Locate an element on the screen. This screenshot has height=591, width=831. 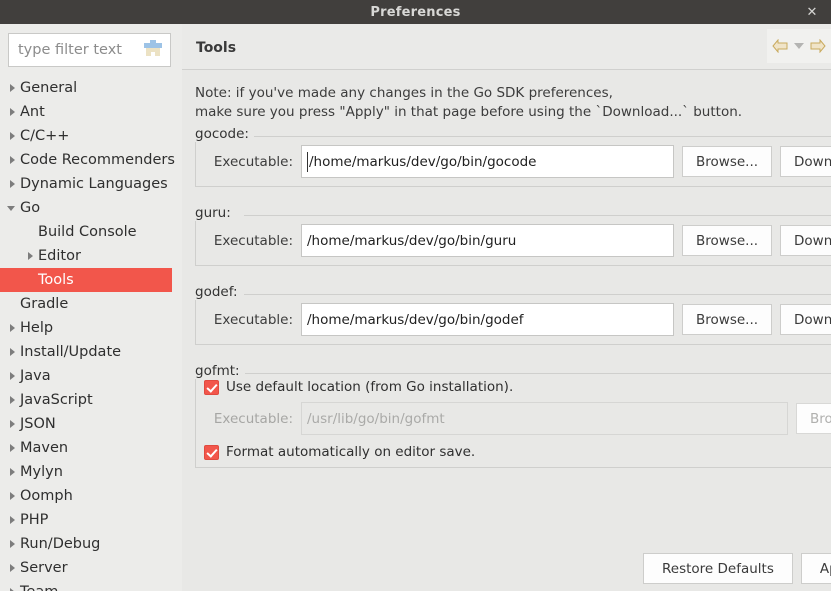
sidebar-item-label: General is located at coordinates (49, 88).